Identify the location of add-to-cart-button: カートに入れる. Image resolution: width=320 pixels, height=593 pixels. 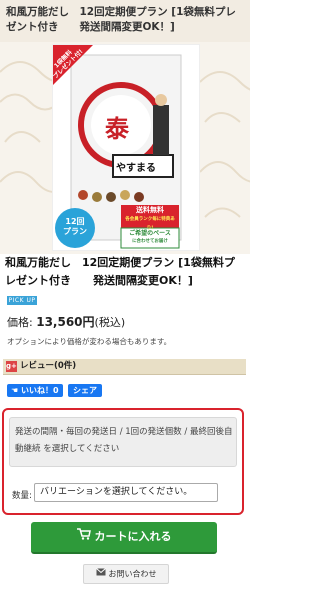
(124, 538).